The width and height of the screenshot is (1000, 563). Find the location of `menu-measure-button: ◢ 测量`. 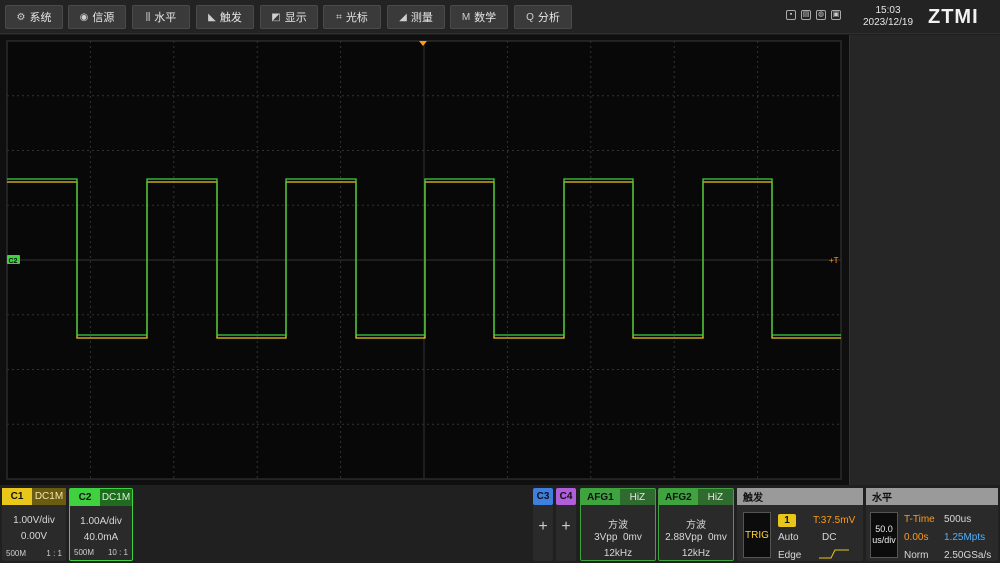

menu-measure-button: ◢ 测量 is located at coordinates (416, 17).